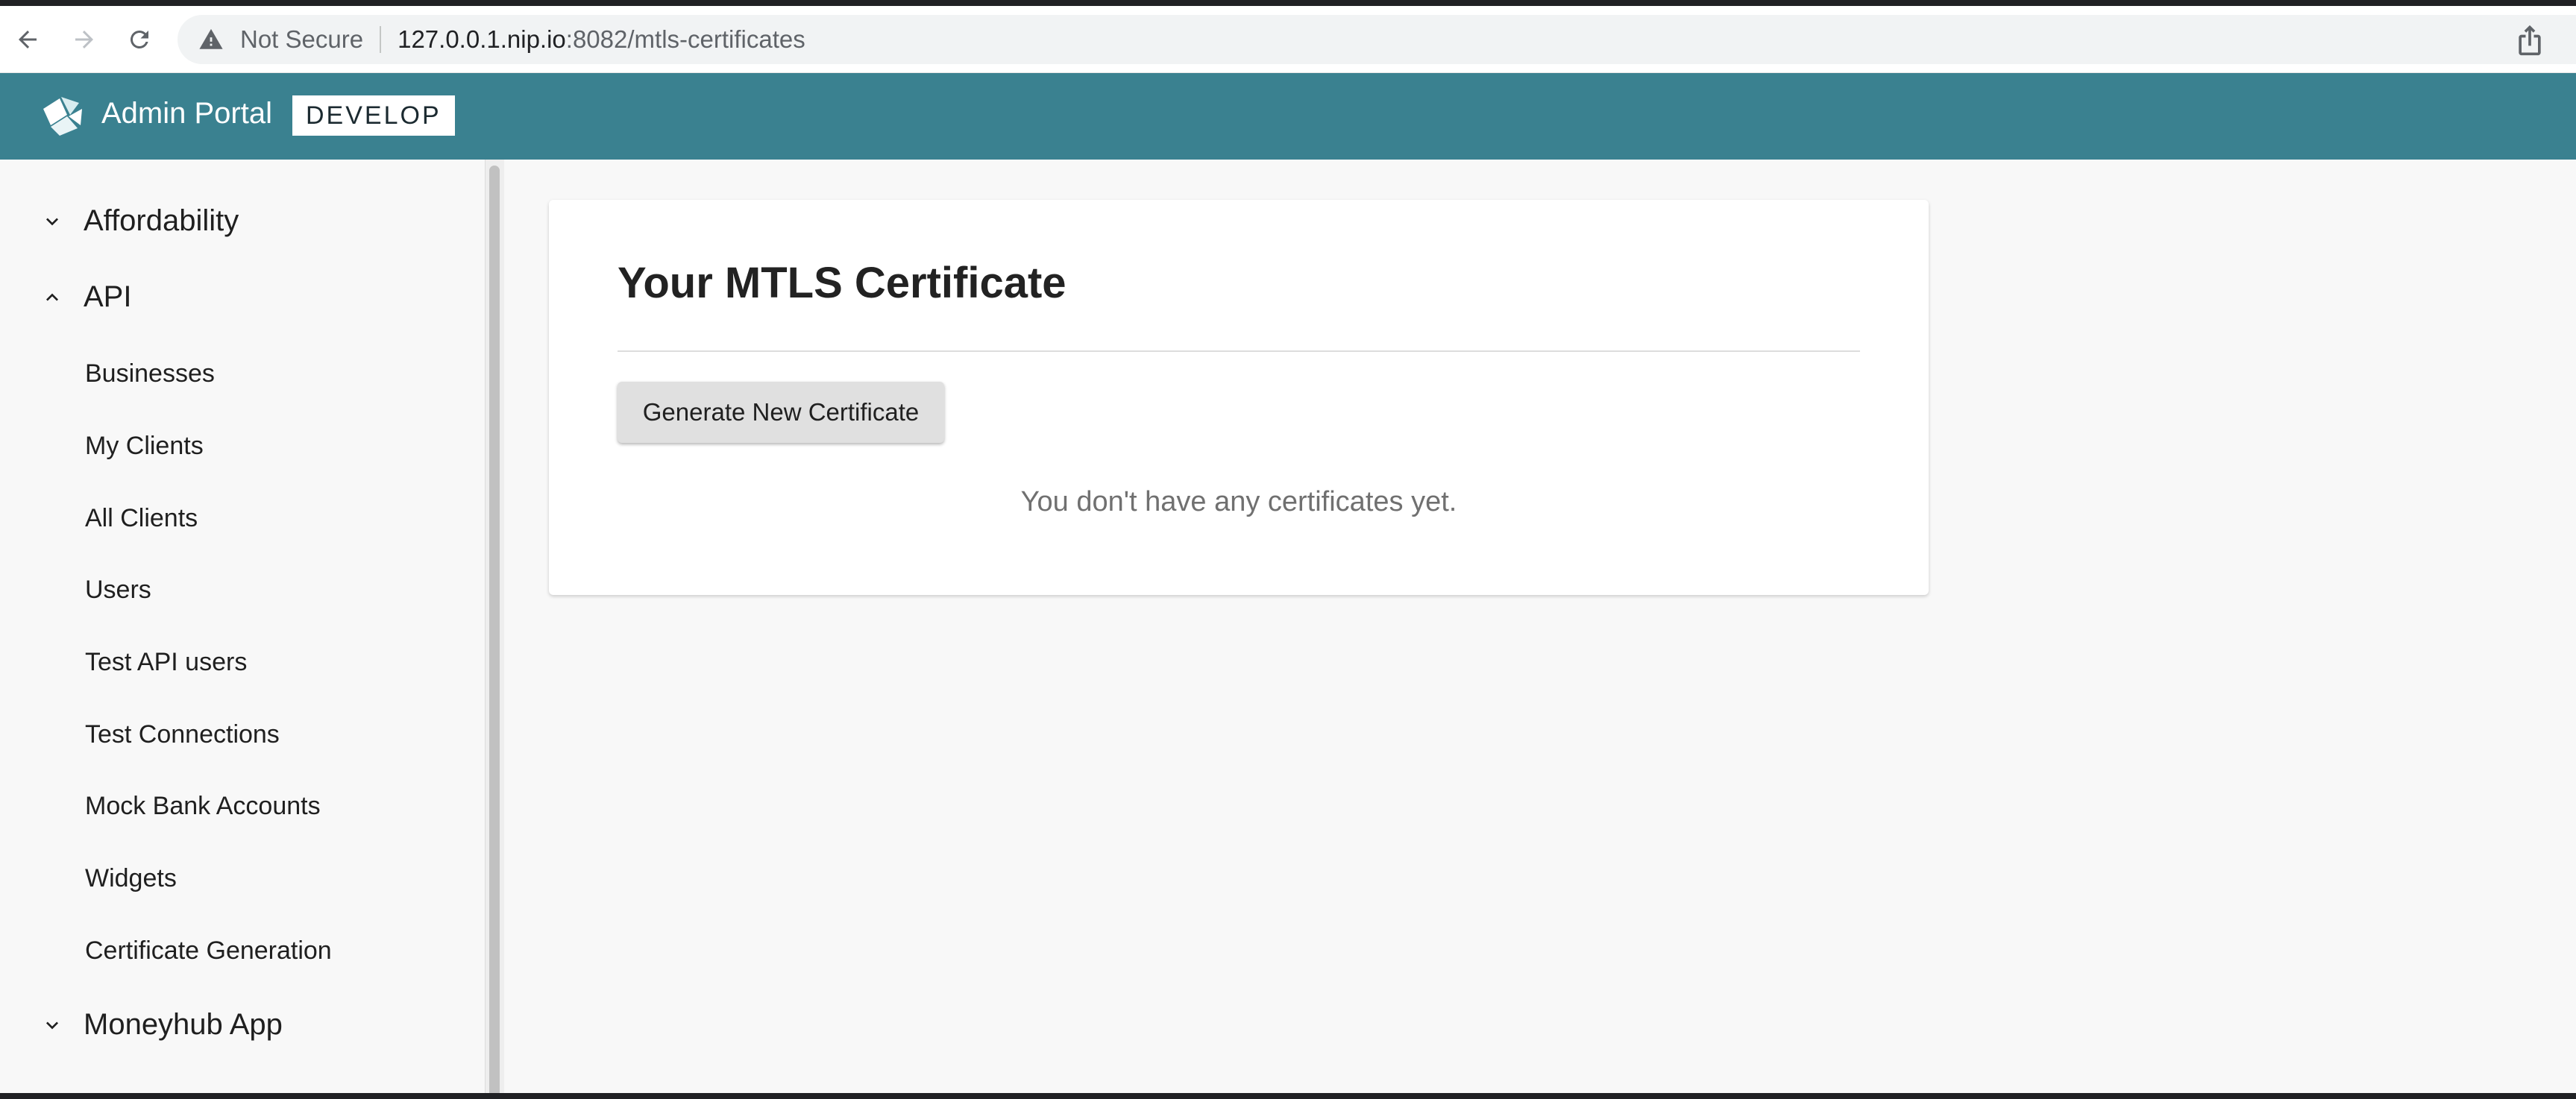 This screenshot has height=1099, width=2576. I want to click on generate-certificate-button: Generate New Certificate, so click(781, 412).